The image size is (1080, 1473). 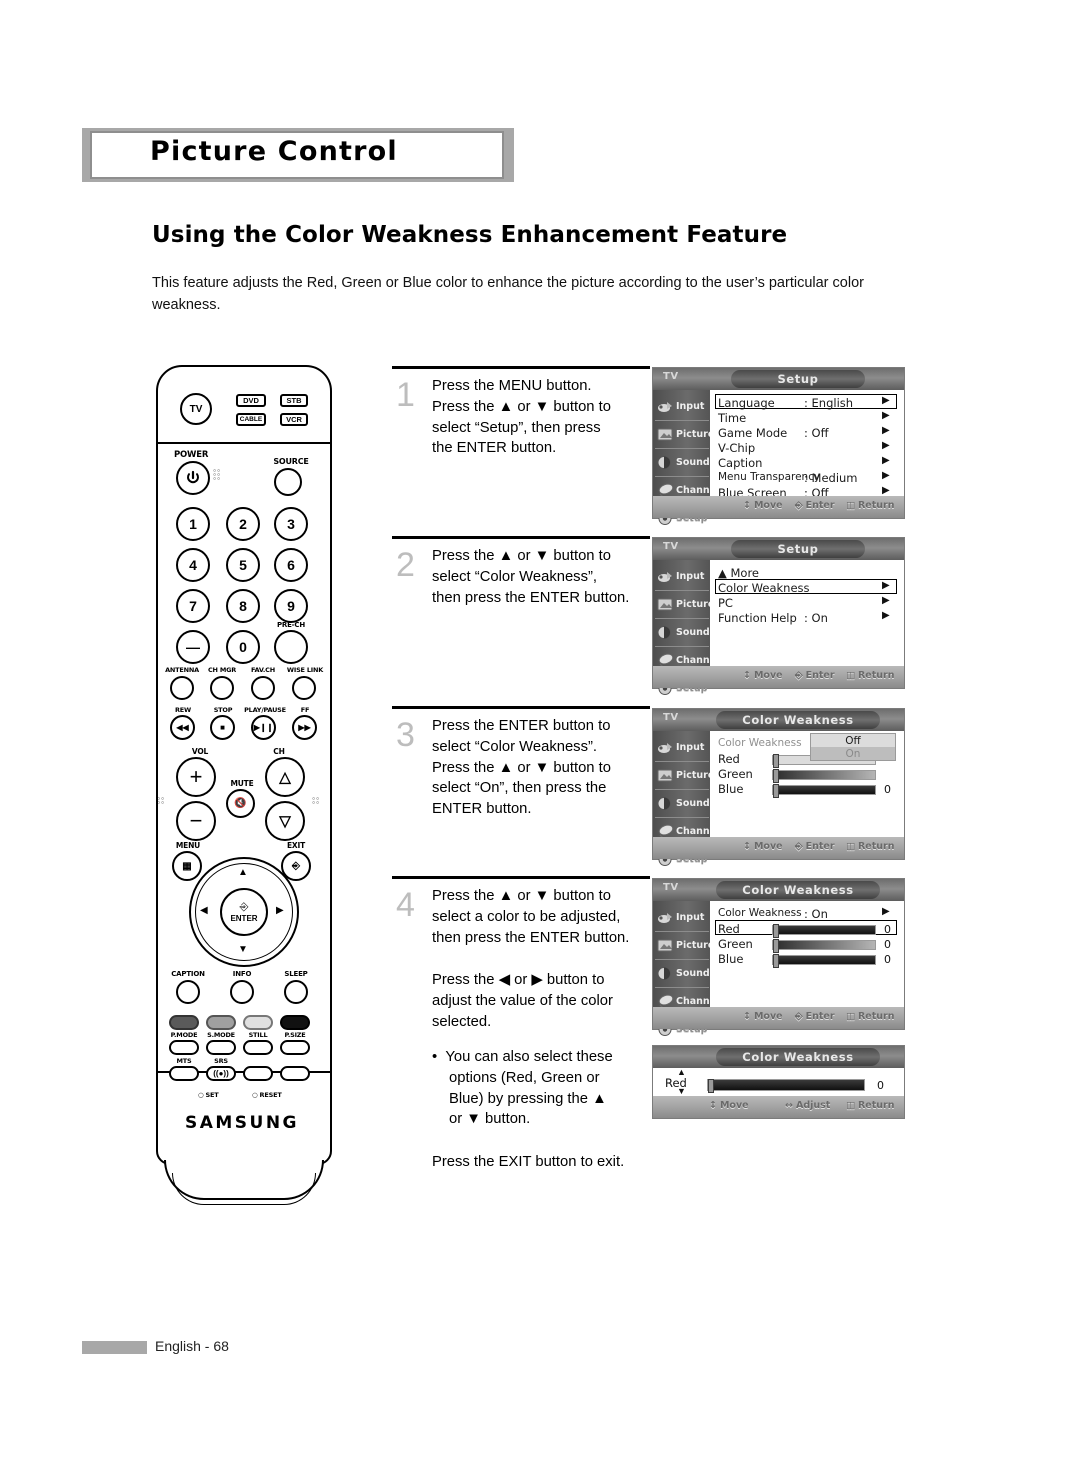 What do you see at coordinates (243, 873) in the screenshot?
I see `remote-nav-up-icon: ▲` at bounding box center [243, 873].